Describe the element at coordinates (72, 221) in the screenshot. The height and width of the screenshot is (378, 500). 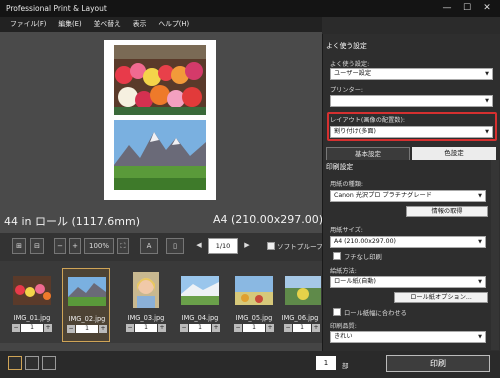
I see `roll-size-label: 44 in ロール (1117.6mm)` at that location.